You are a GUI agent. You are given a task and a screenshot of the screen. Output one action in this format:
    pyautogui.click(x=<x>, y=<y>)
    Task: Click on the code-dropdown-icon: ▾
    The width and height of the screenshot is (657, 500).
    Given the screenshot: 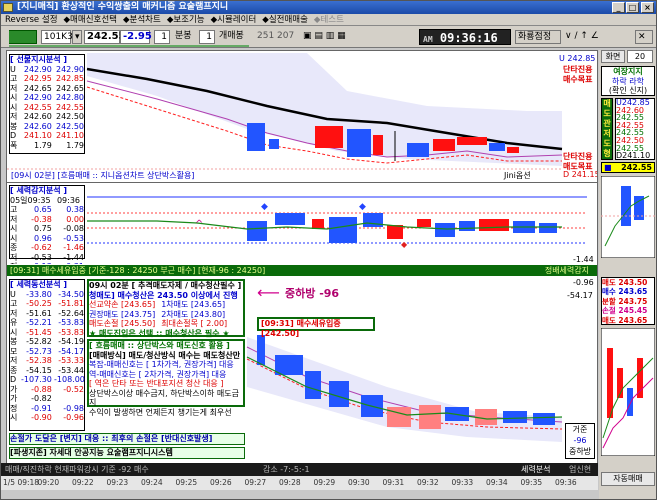 What is the action you would take?
    pyautogui.click(x=77, y=37)
    